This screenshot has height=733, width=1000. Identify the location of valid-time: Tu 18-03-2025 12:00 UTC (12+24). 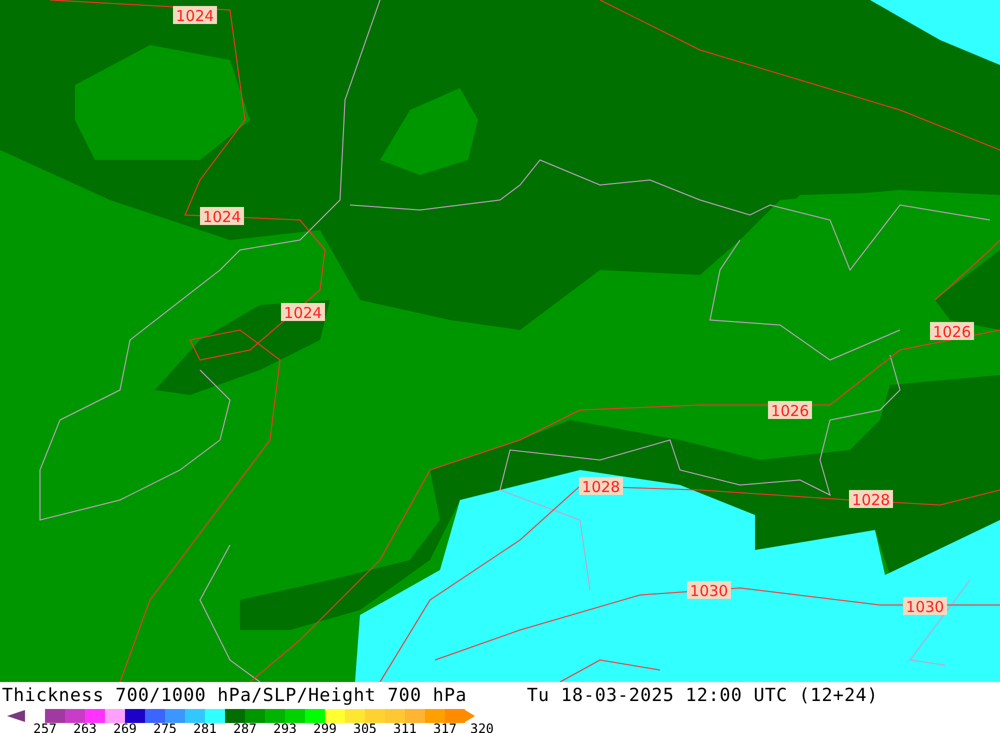
(702, 695).